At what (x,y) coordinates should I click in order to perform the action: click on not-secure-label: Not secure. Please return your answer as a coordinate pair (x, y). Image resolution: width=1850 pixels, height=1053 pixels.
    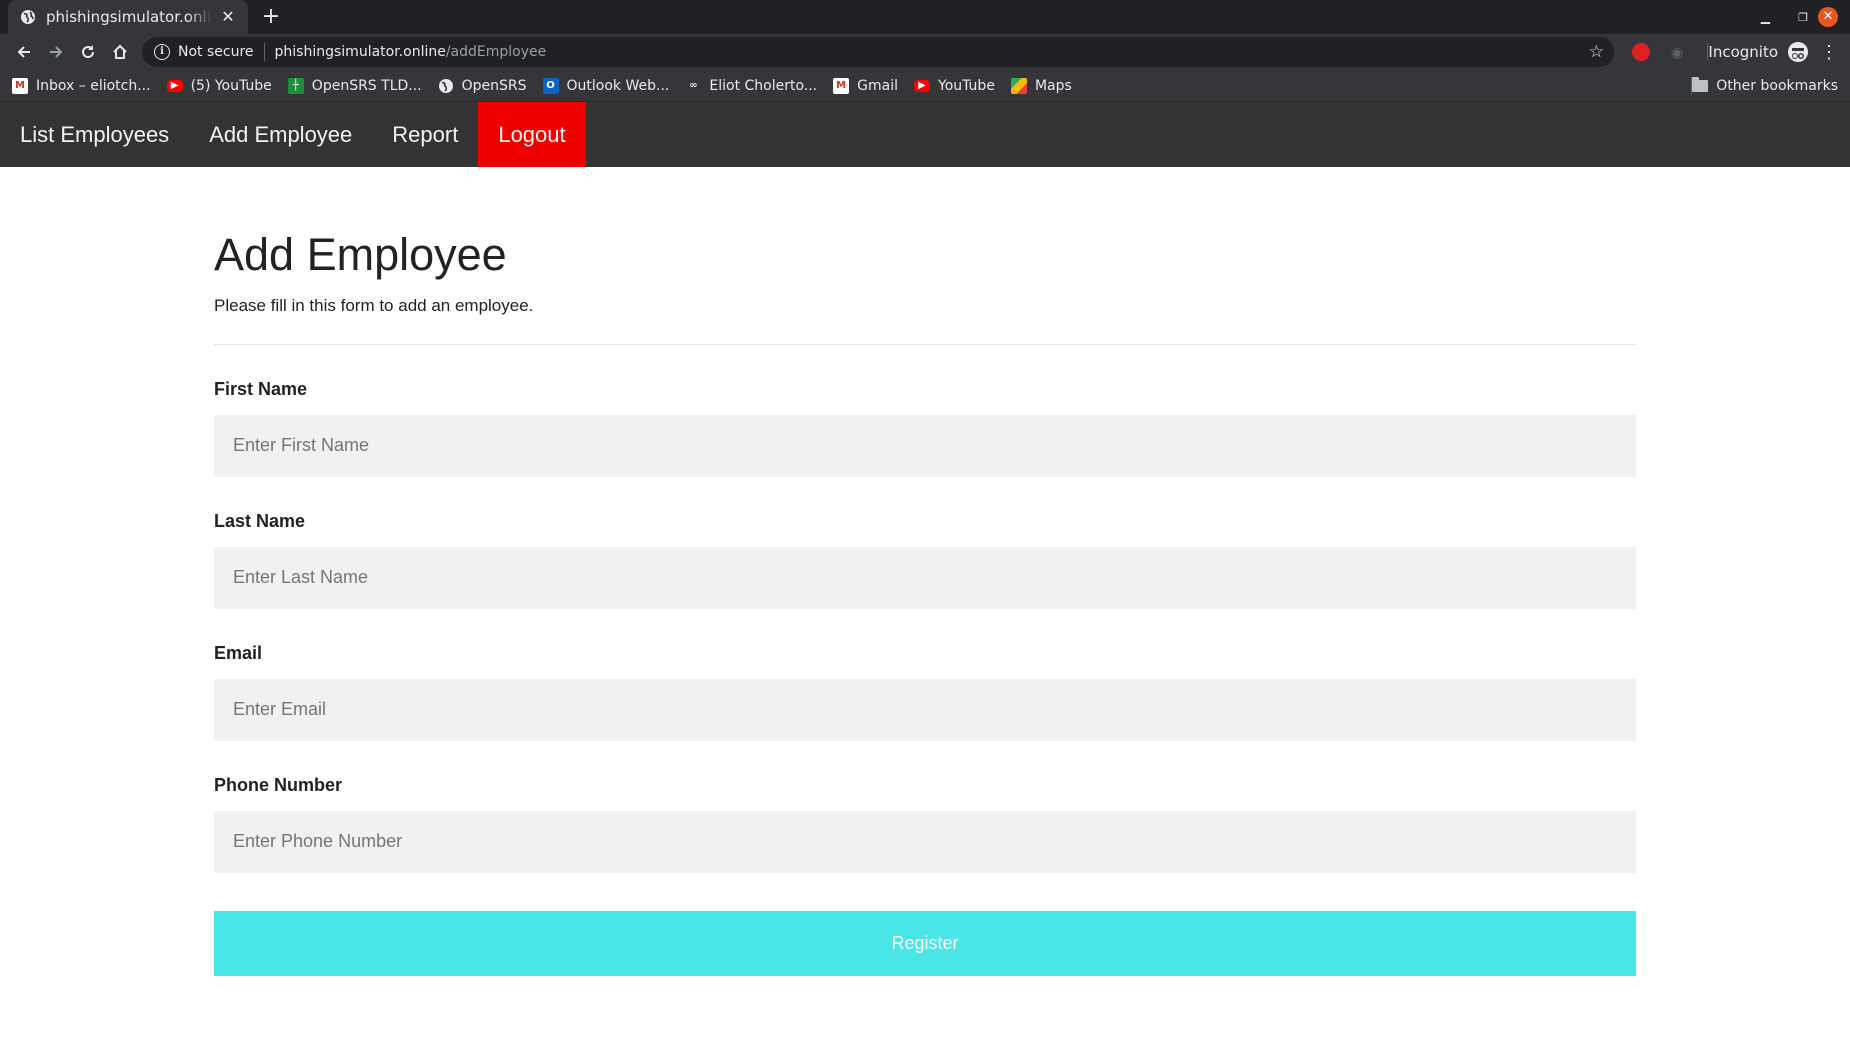
    Looking at the image, I should click on (216, 52).